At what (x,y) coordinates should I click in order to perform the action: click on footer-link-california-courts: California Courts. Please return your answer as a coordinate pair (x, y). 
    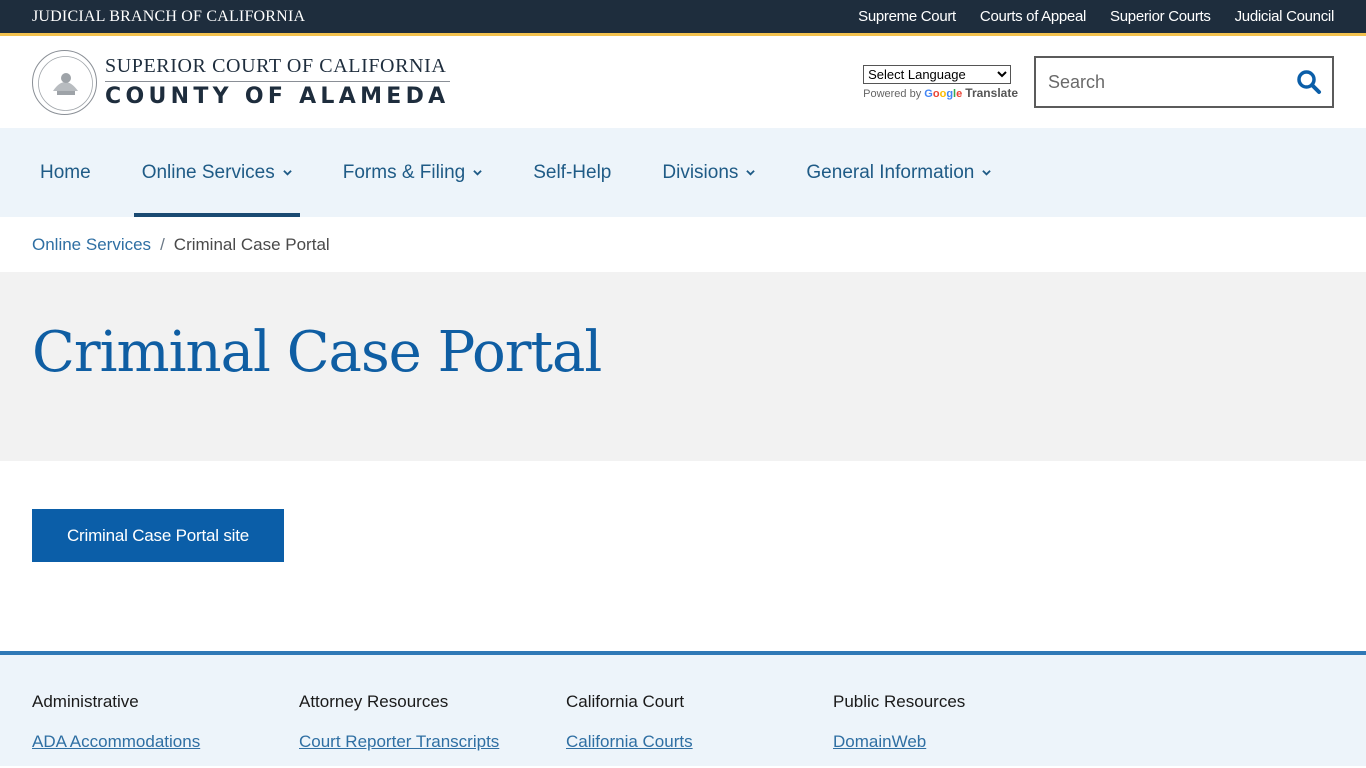
    Looking at the image, I should click on (629, 741).